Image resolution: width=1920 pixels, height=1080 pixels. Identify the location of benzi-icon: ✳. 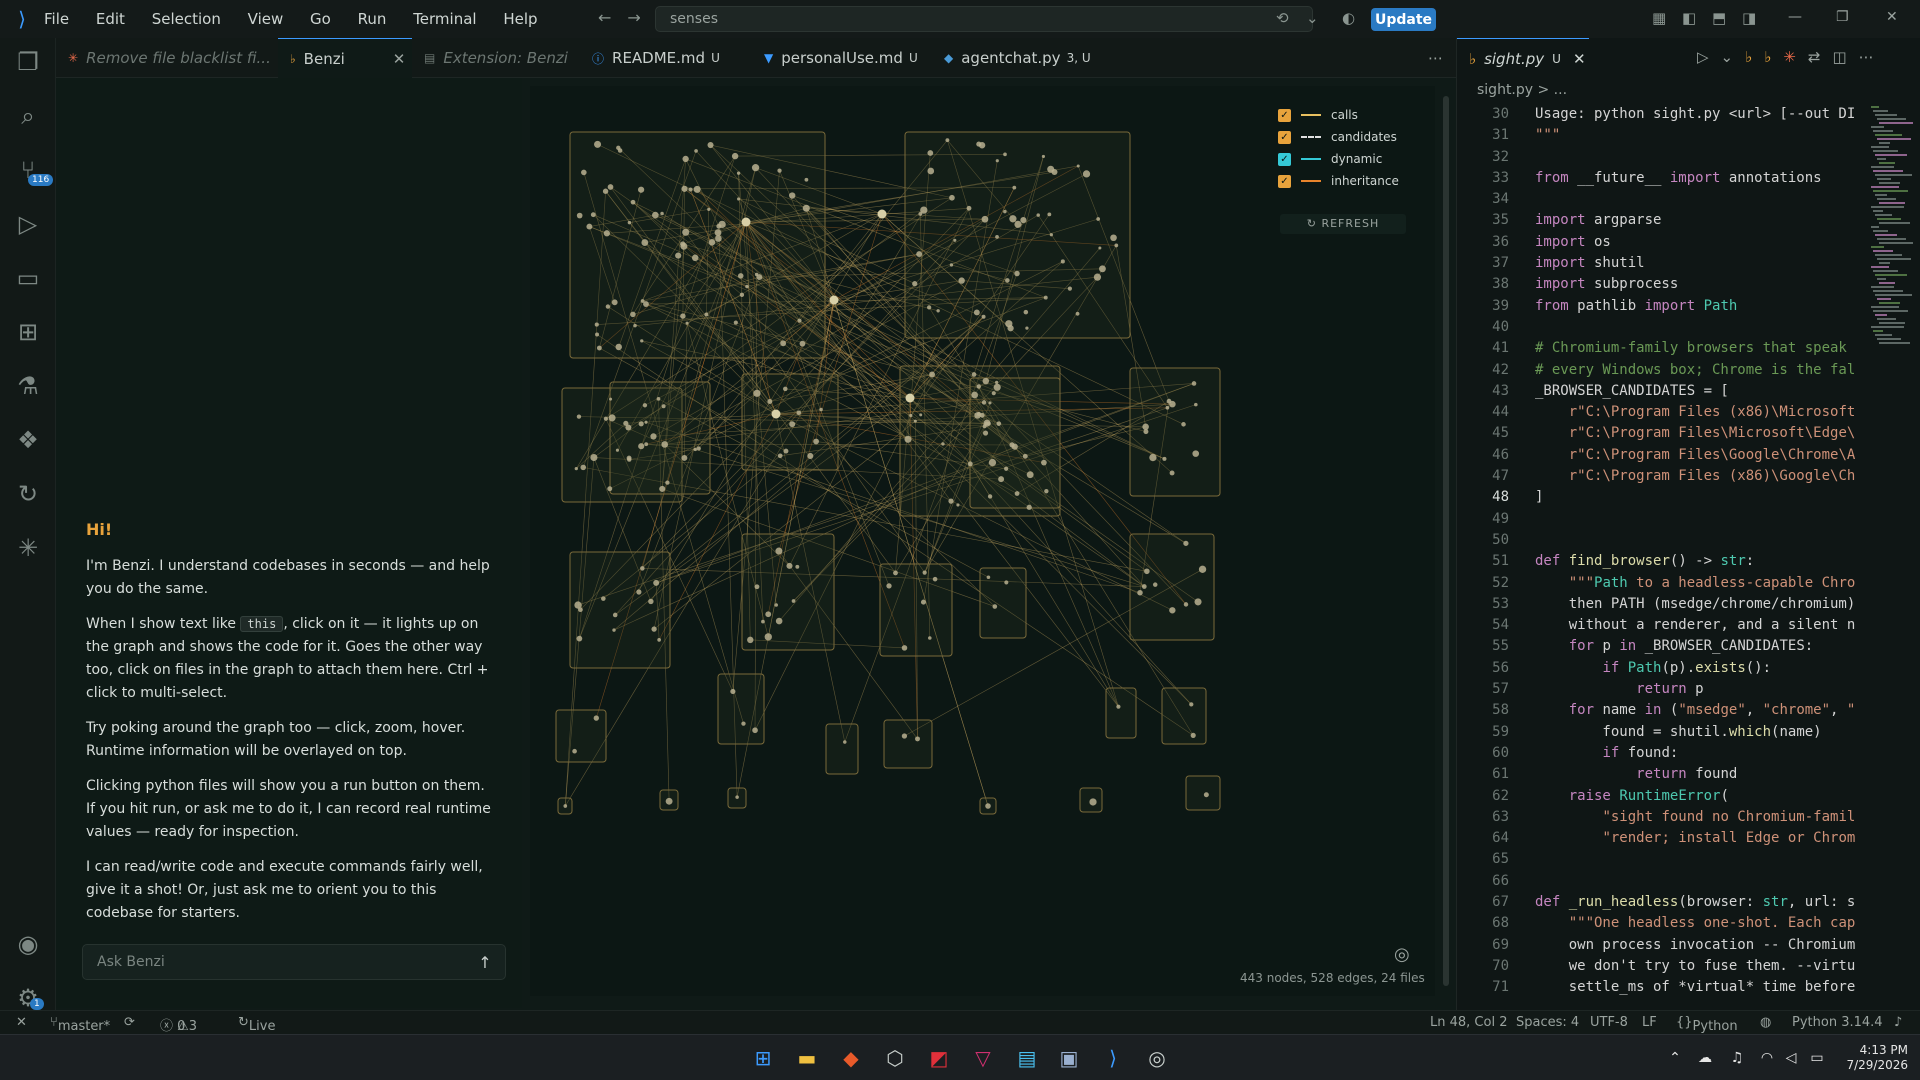
(28, 548).